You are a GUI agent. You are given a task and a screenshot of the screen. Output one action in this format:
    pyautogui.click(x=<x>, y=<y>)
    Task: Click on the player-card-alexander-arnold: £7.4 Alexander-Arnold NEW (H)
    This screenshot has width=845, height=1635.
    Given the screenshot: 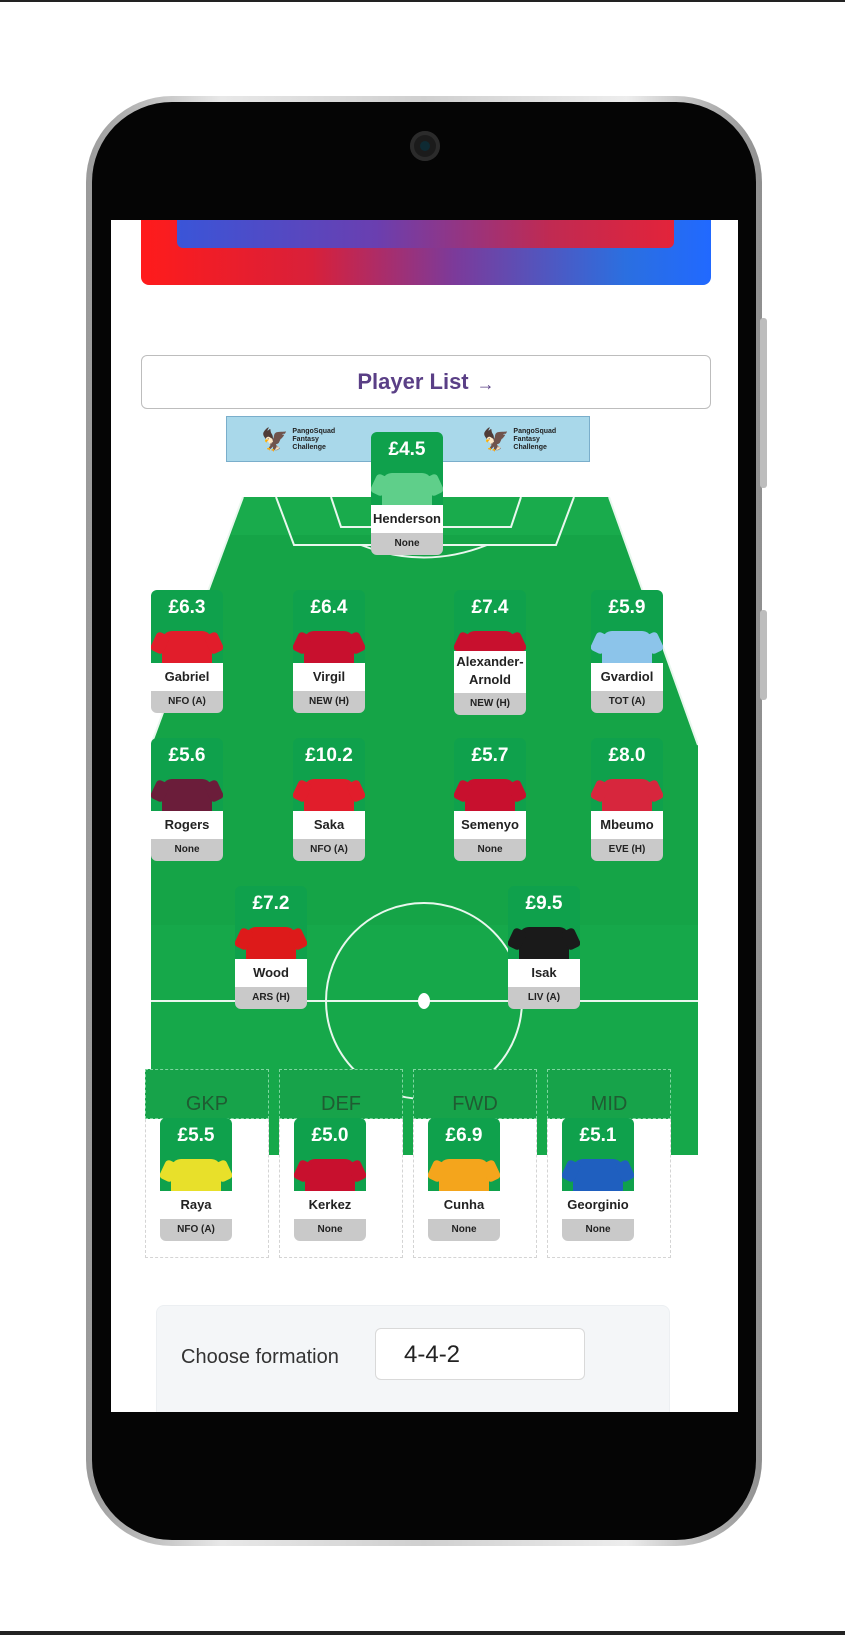 What is the action you would take?
    pyautogui.click(x=490, y=652)
    